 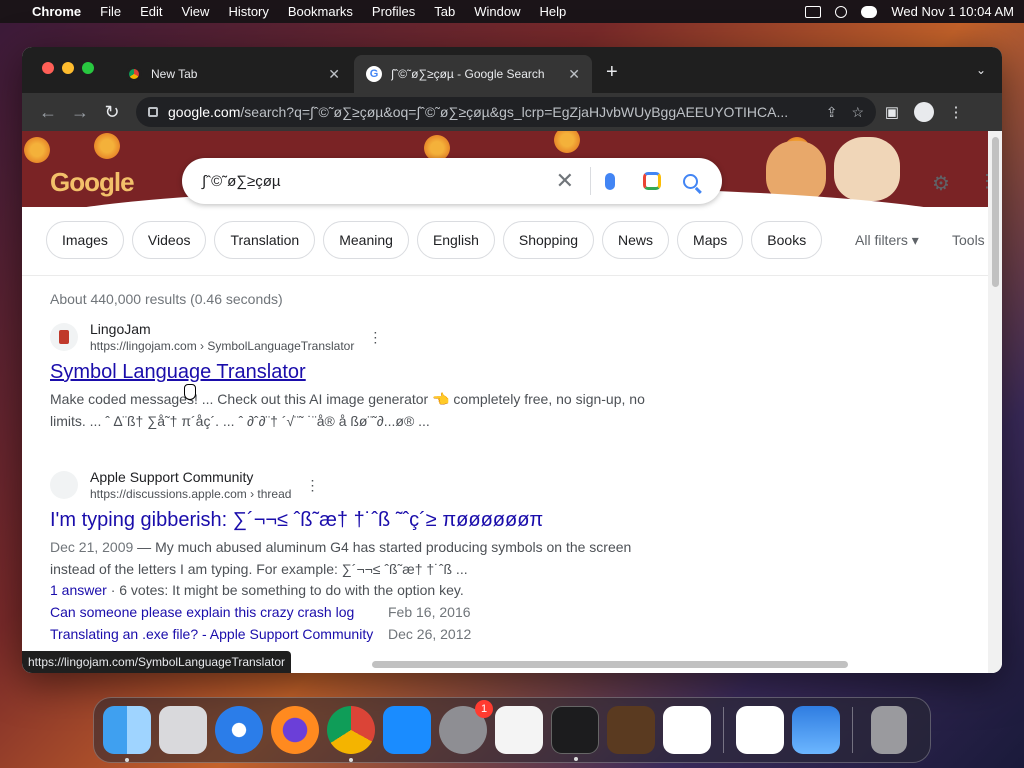 What do you see at coordinates (48, 112) in the screenshot?
I see `back-button: ←` at bounding box center [48, 112].